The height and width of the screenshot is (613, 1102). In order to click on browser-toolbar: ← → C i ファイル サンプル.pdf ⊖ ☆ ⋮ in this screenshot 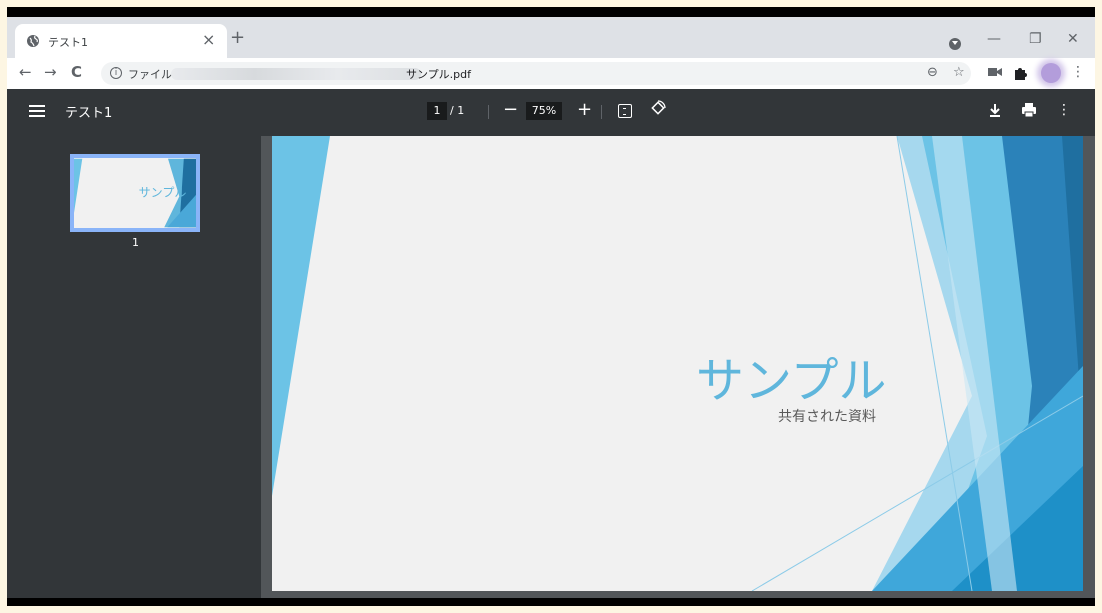, I will do `click(551, 73)`.